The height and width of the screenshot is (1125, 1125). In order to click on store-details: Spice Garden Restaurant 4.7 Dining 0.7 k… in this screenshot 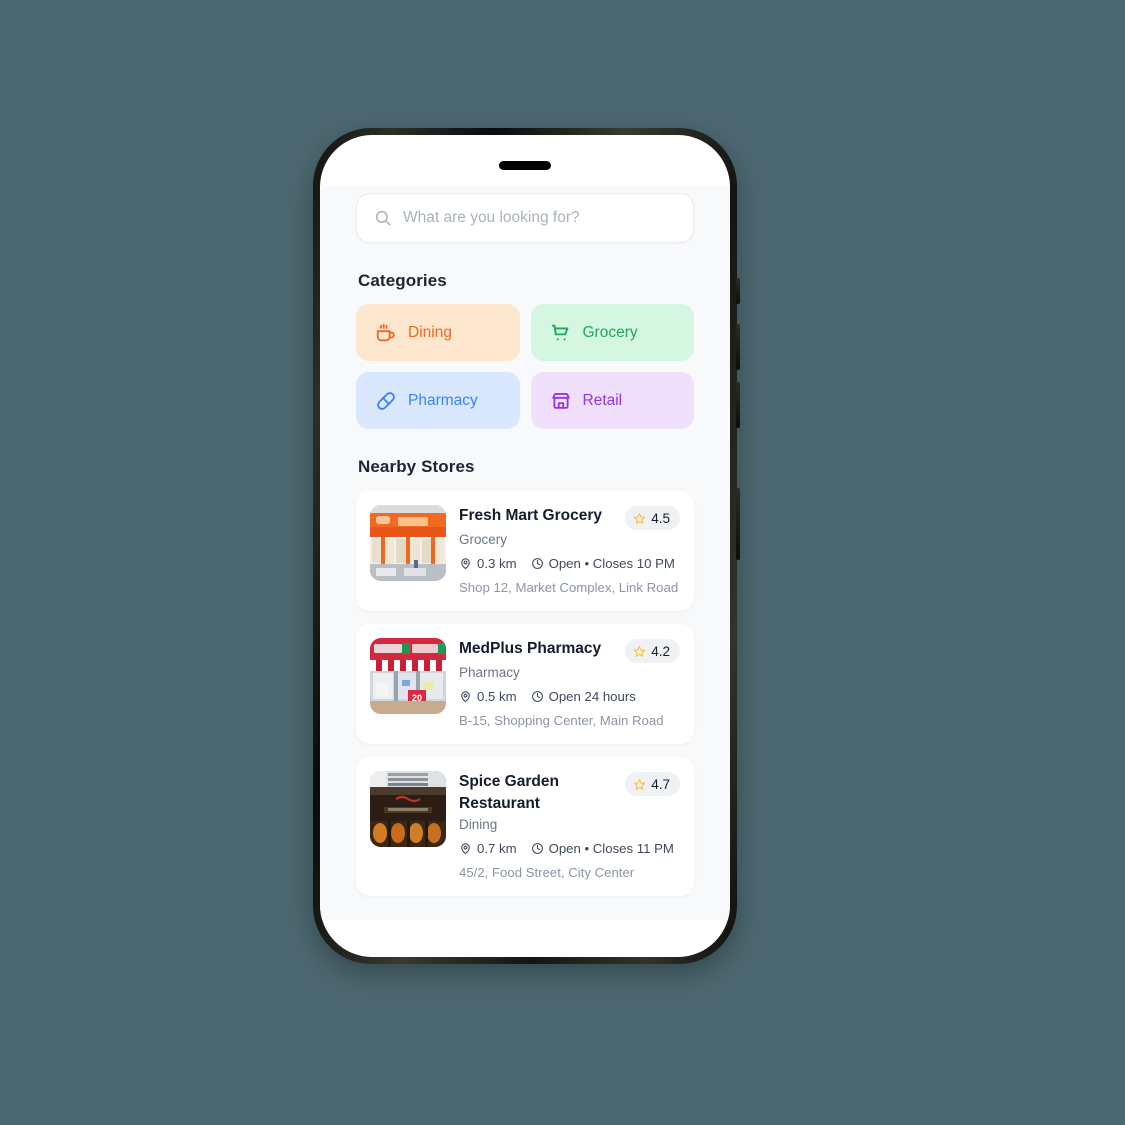, I will do `click(569, 826)`.